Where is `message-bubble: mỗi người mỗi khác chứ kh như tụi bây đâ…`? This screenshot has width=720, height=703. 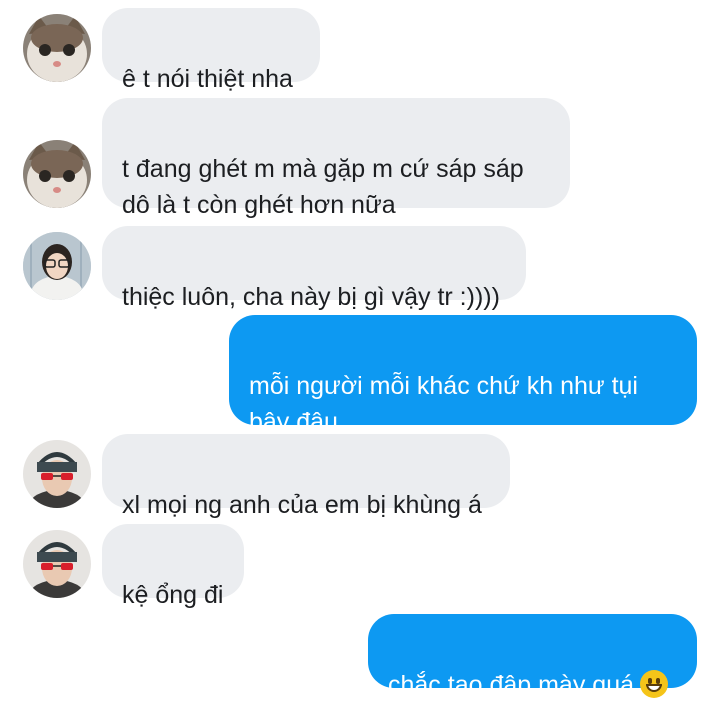 message-bubble: mỗi người mỗi khác chứ kh như tụi bây đâ… is located at coordinates (463, 375).